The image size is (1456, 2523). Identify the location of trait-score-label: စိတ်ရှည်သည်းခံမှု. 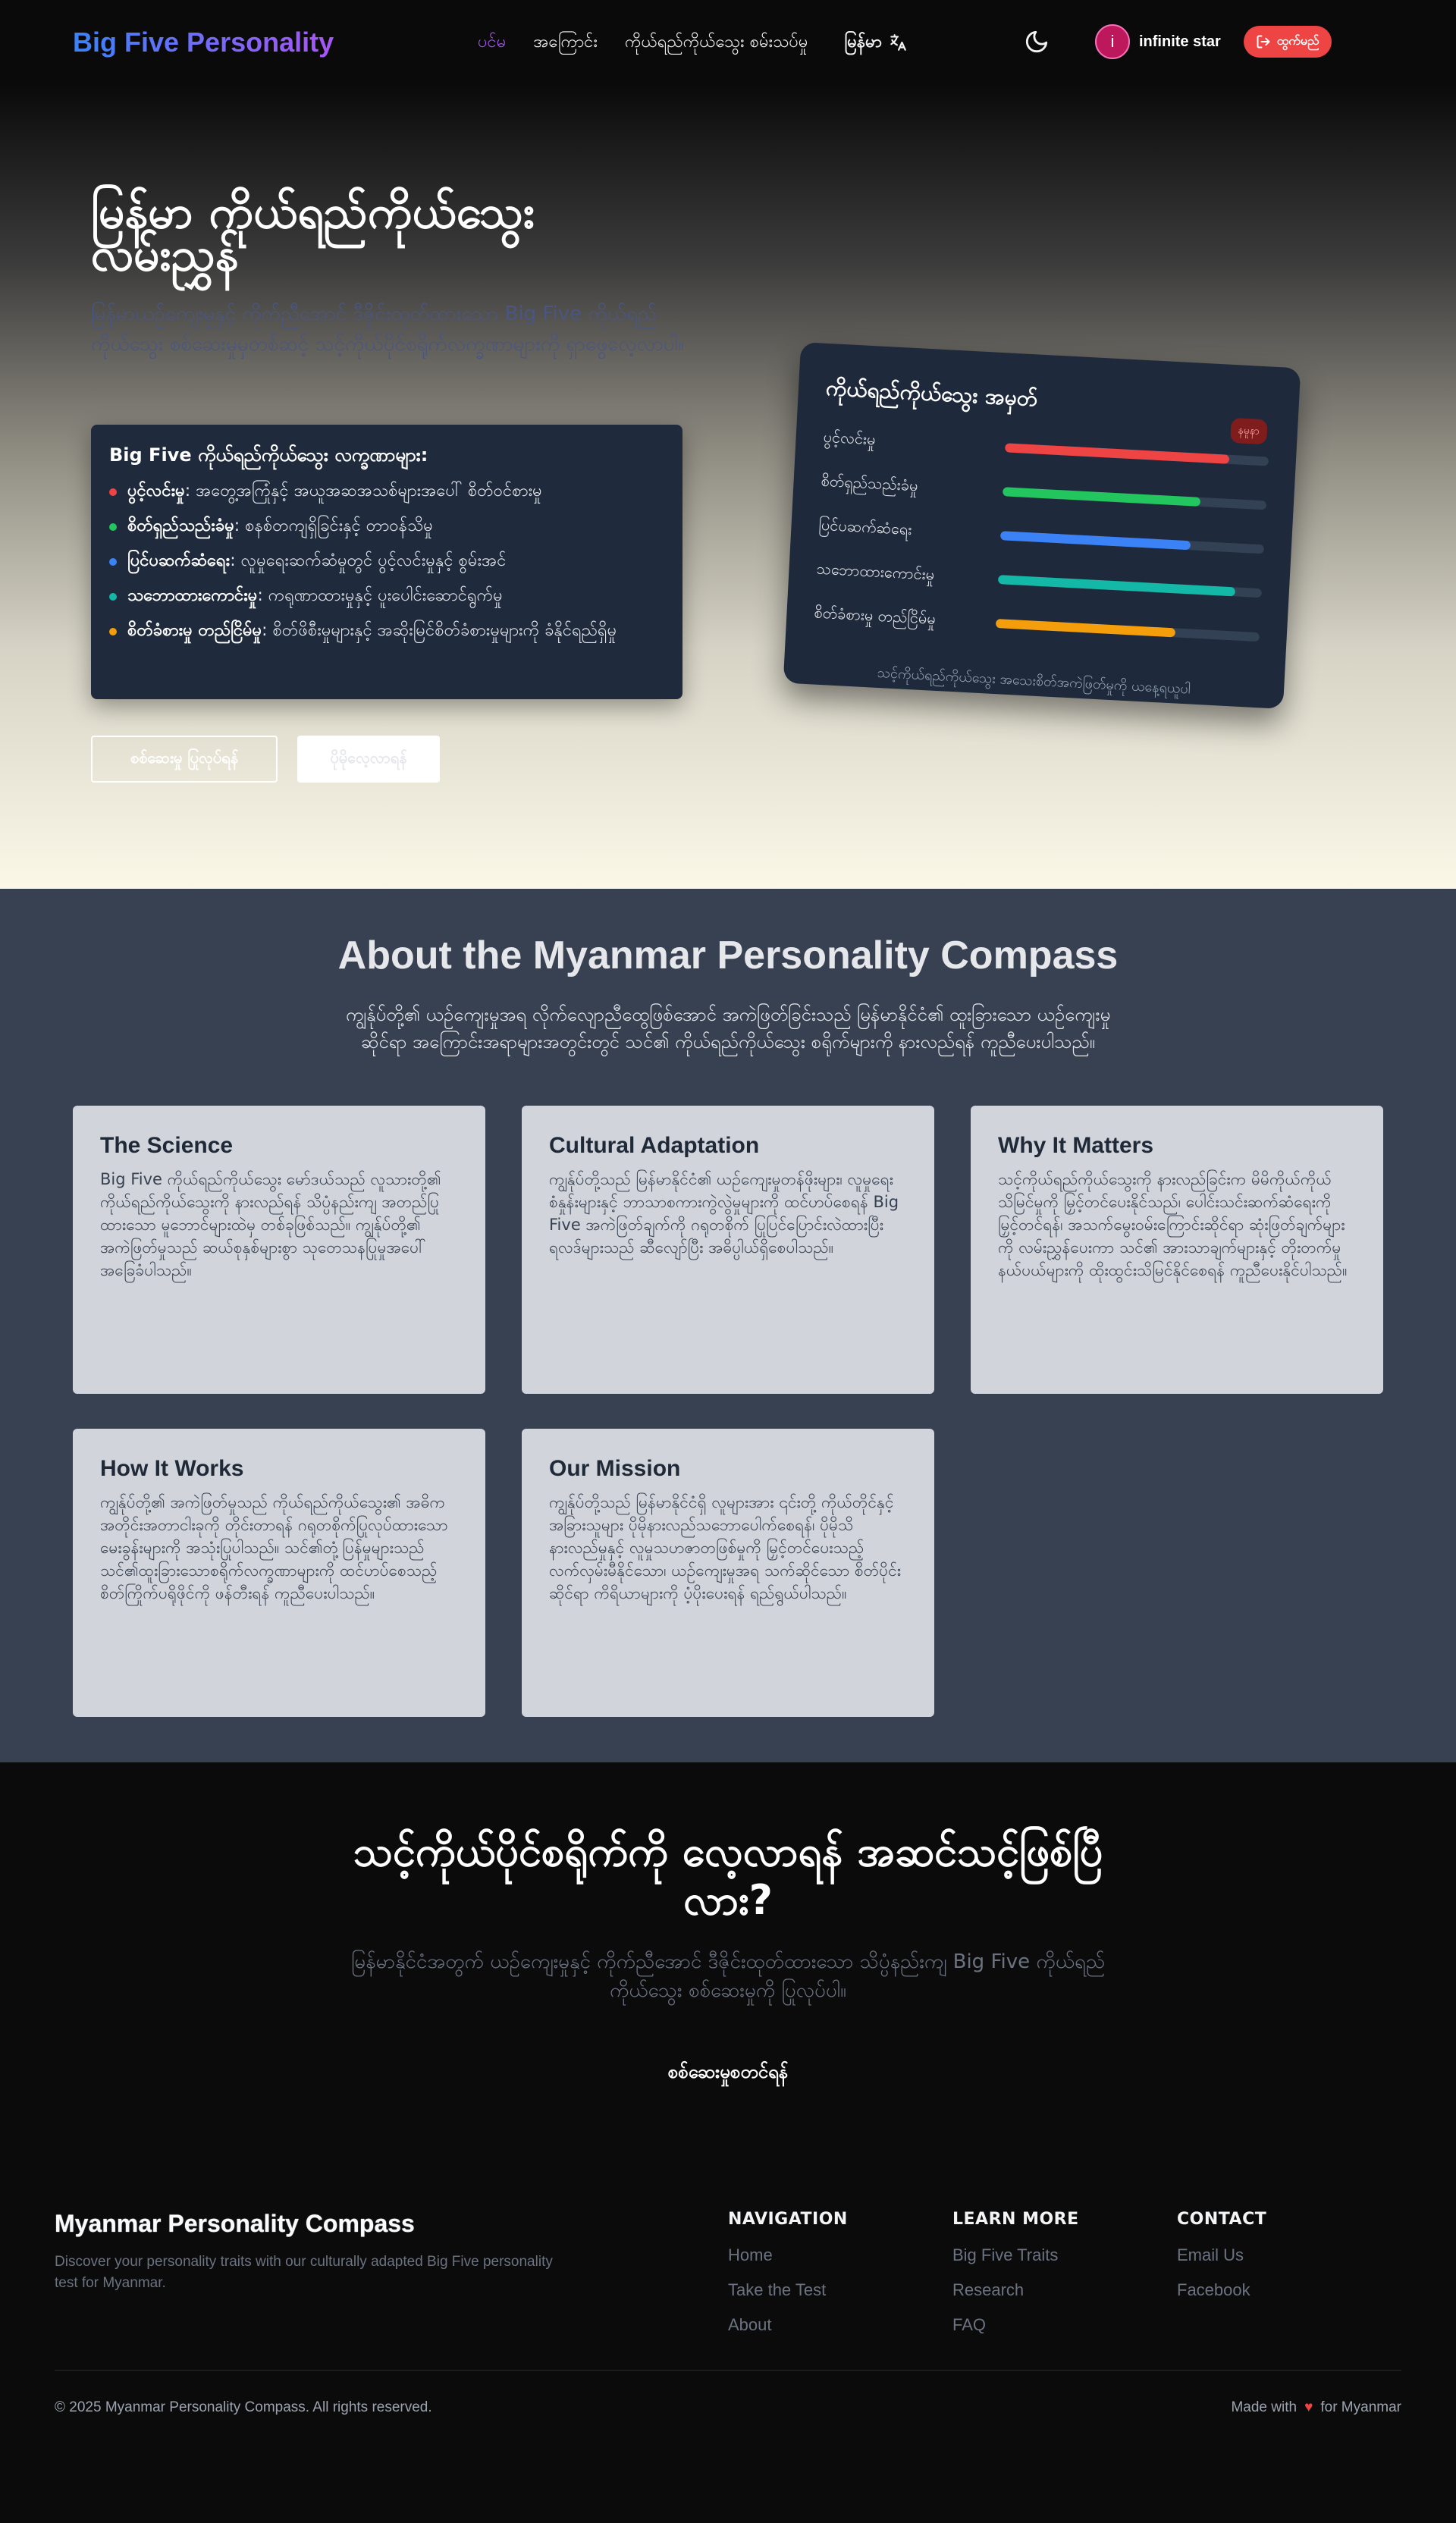
(870, 483).